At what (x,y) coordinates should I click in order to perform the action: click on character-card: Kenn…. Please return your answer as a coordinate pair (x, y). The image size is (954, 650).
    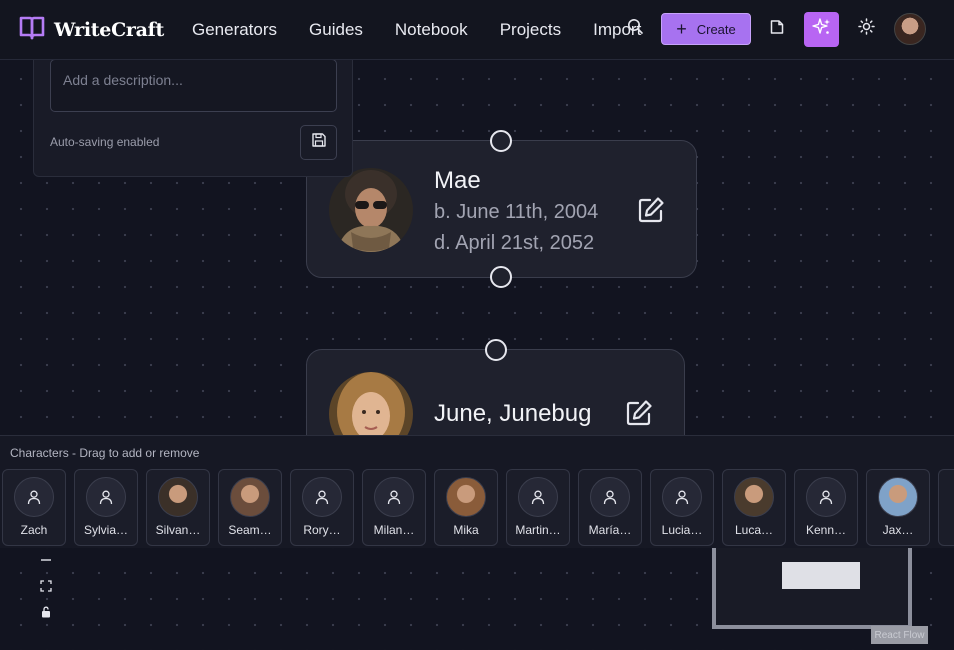
    Looking at the image, I should click on (826, 507).